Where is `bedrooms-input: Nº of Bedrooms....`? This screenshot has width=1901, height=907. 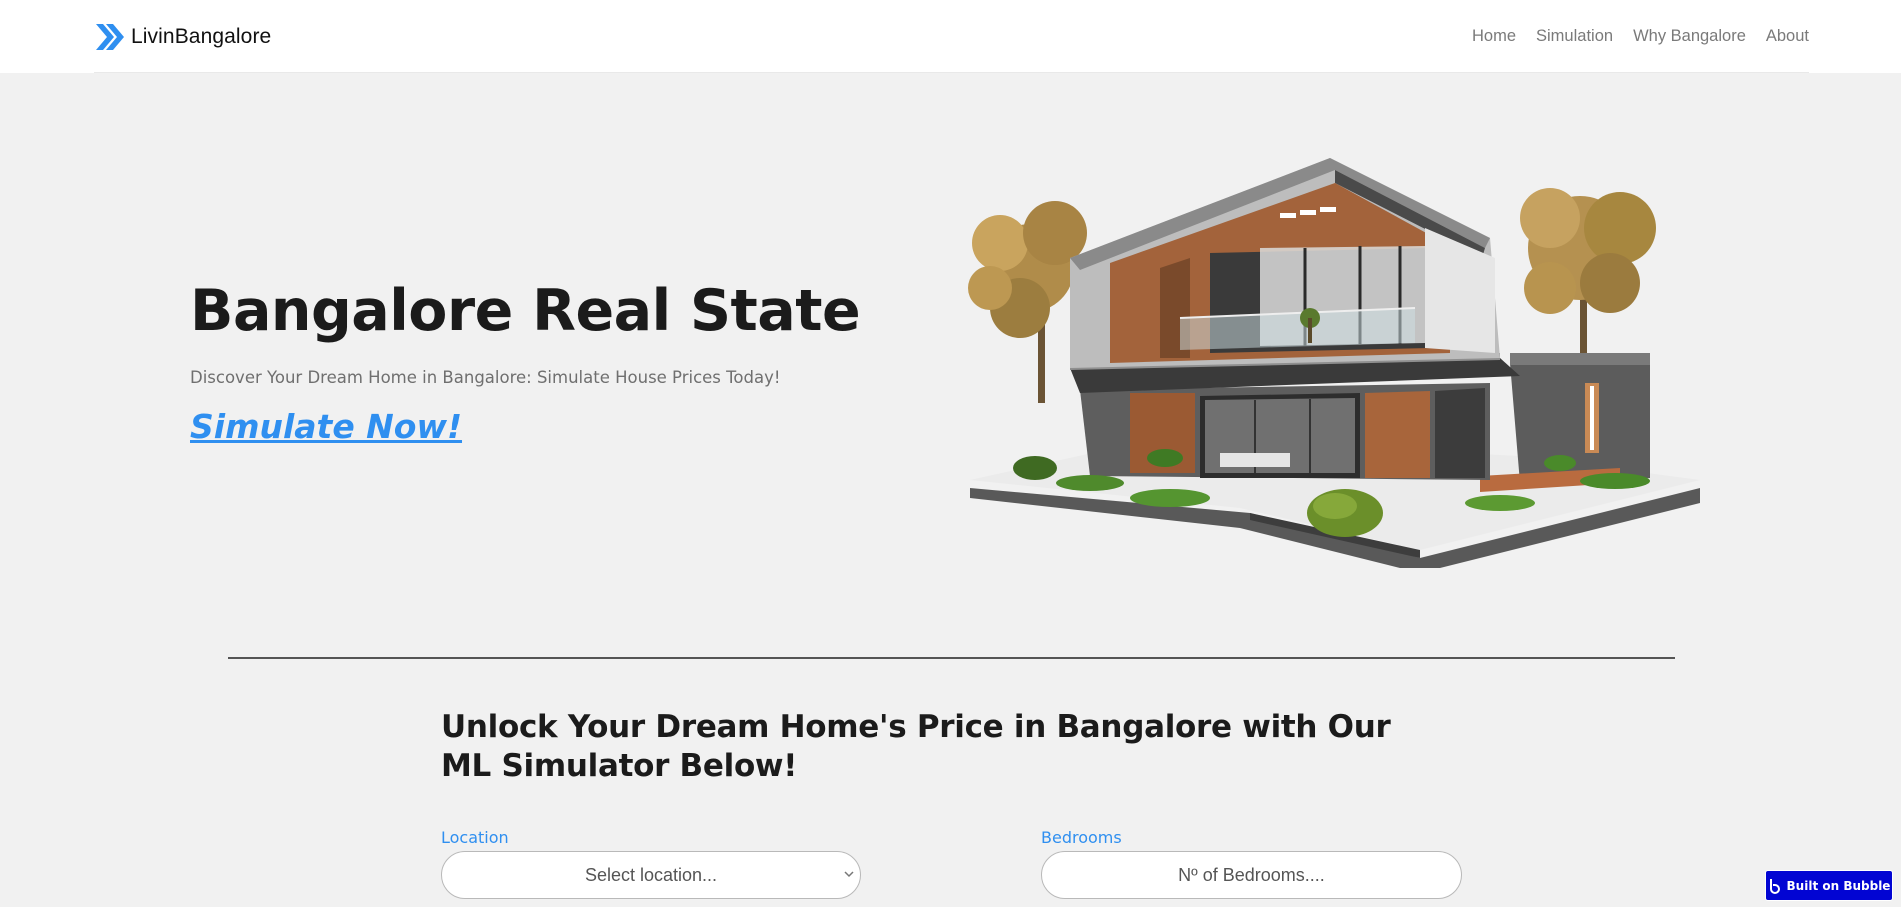 bedrooms-input: Nº of Bedrooms.... is located at coordinates (1251, 875).